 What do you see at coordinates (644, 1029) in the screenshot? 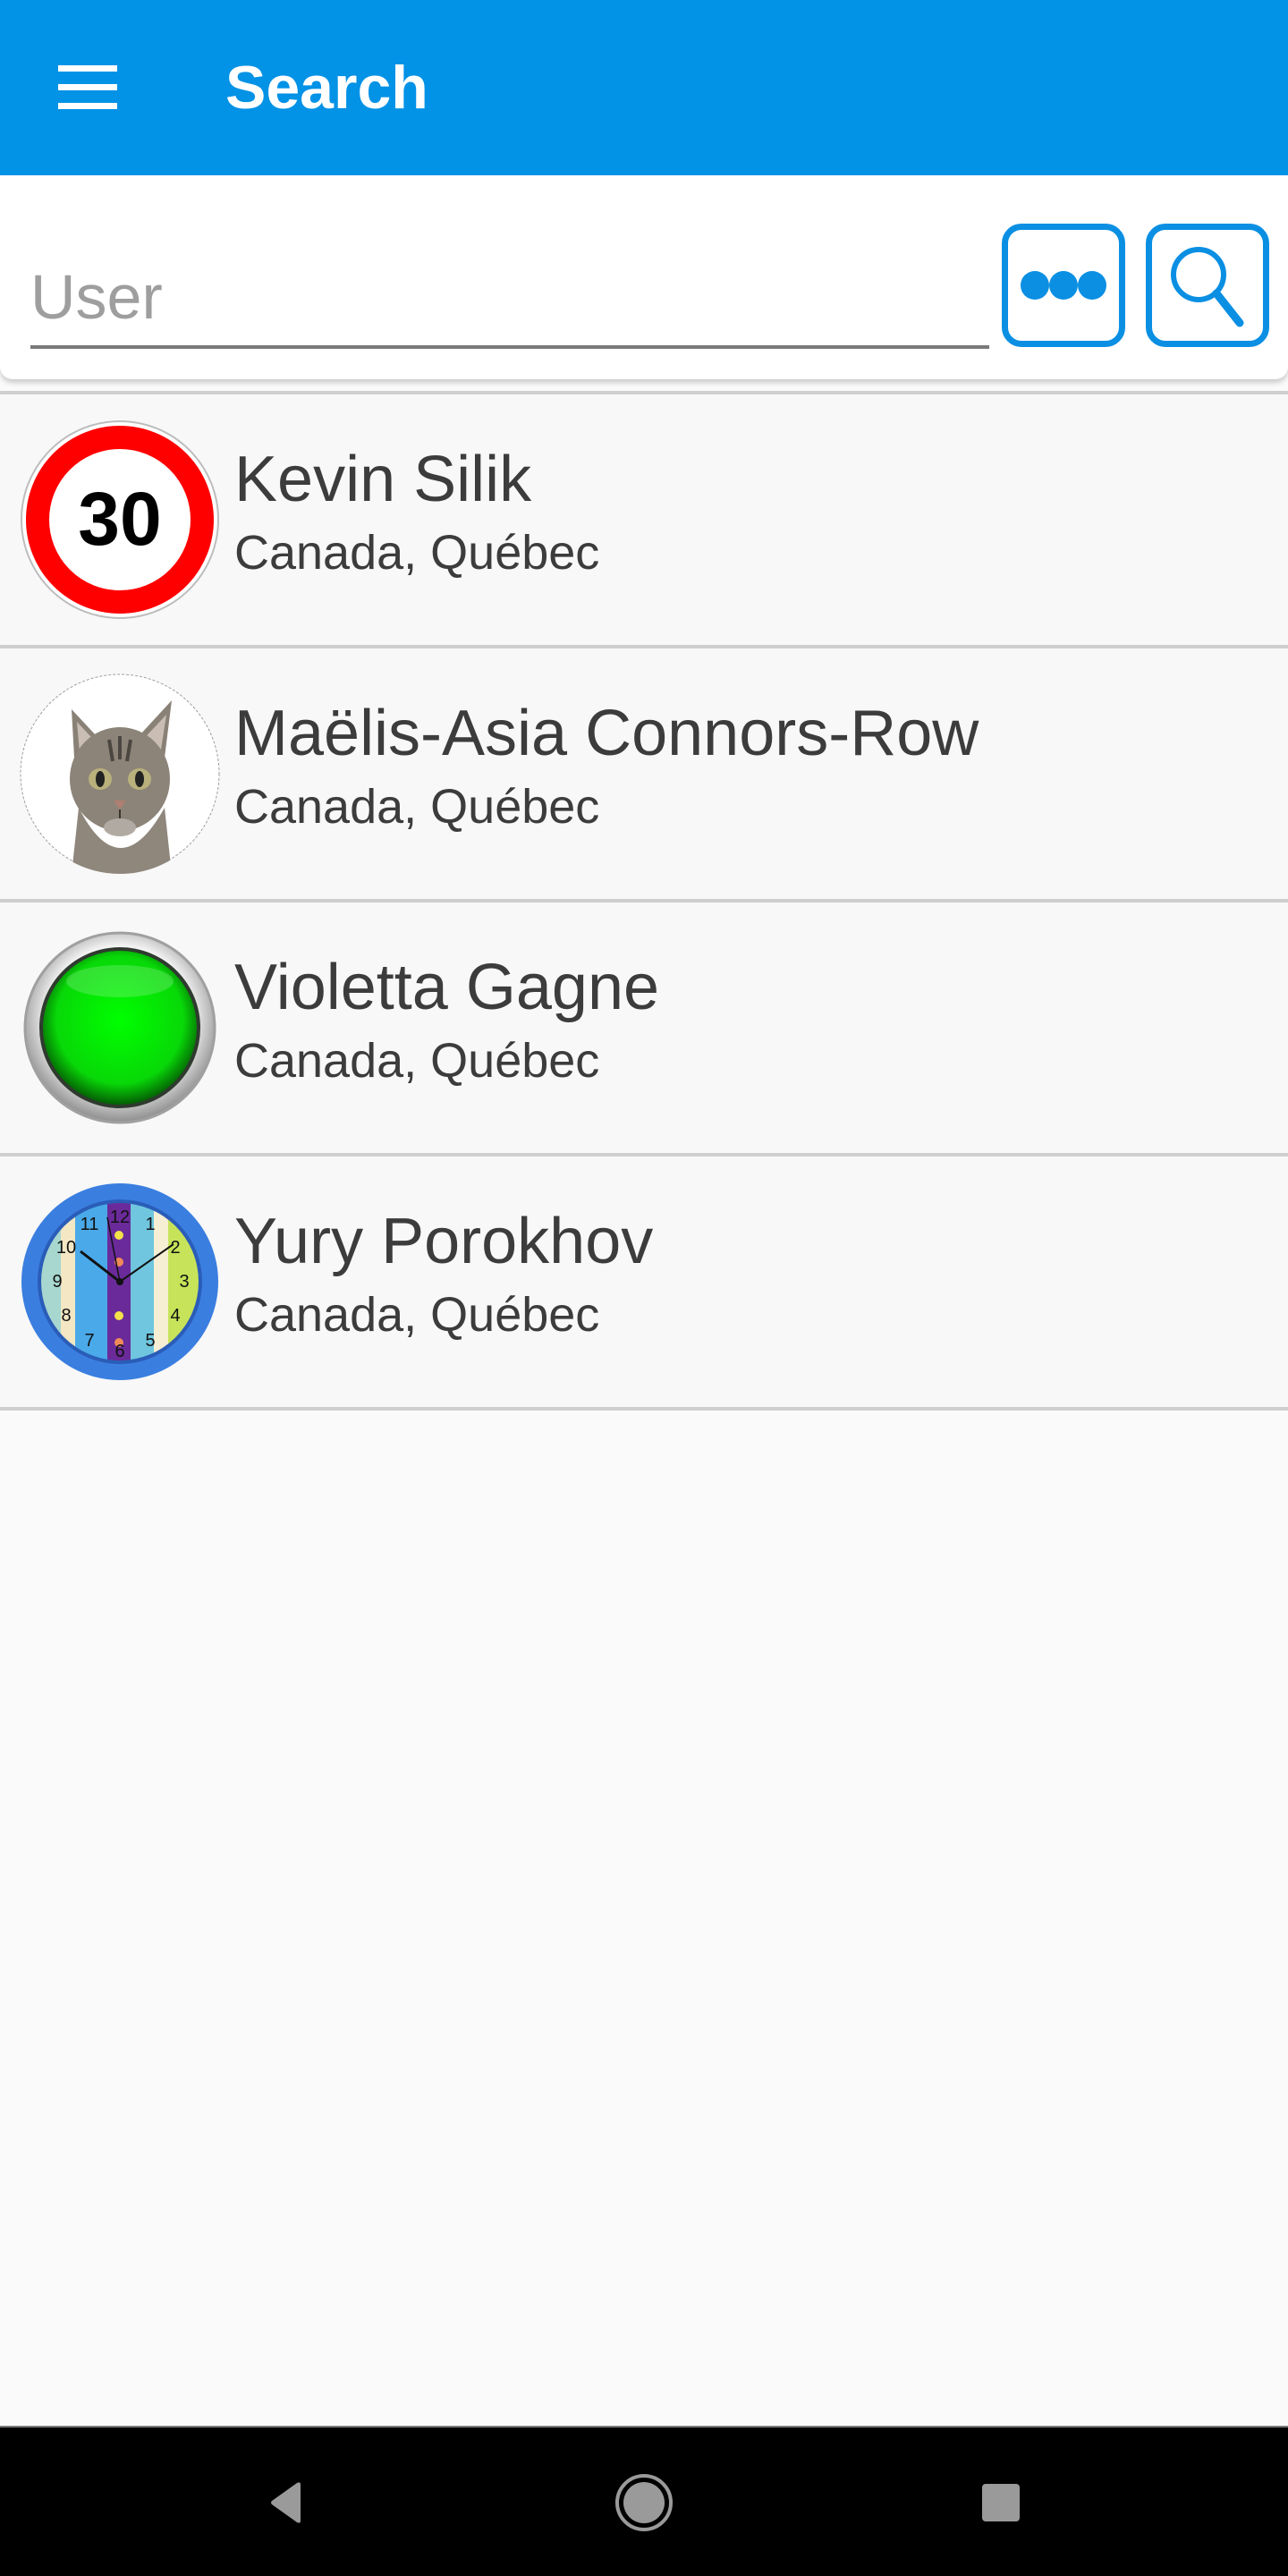
I see `user-list-item: Violetta Gagne Canada, Québec` at bounding box center [644, 1029].